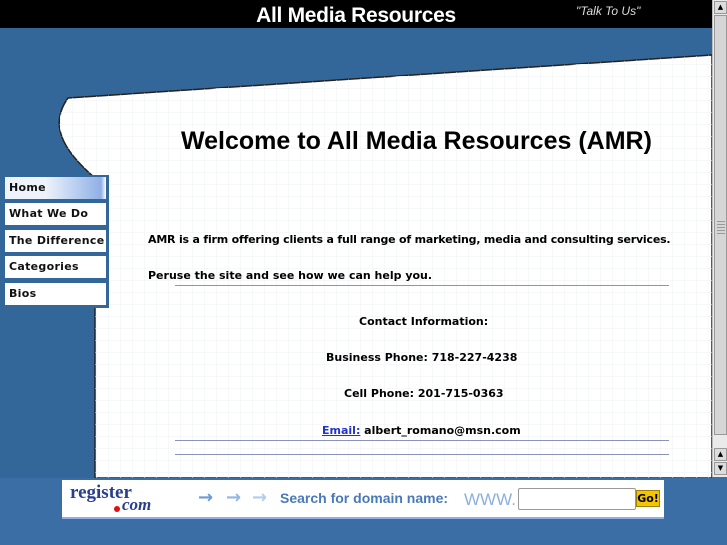 This screenshot has width=727, height=545. I want to click on grip-icon, so click(721, 228).